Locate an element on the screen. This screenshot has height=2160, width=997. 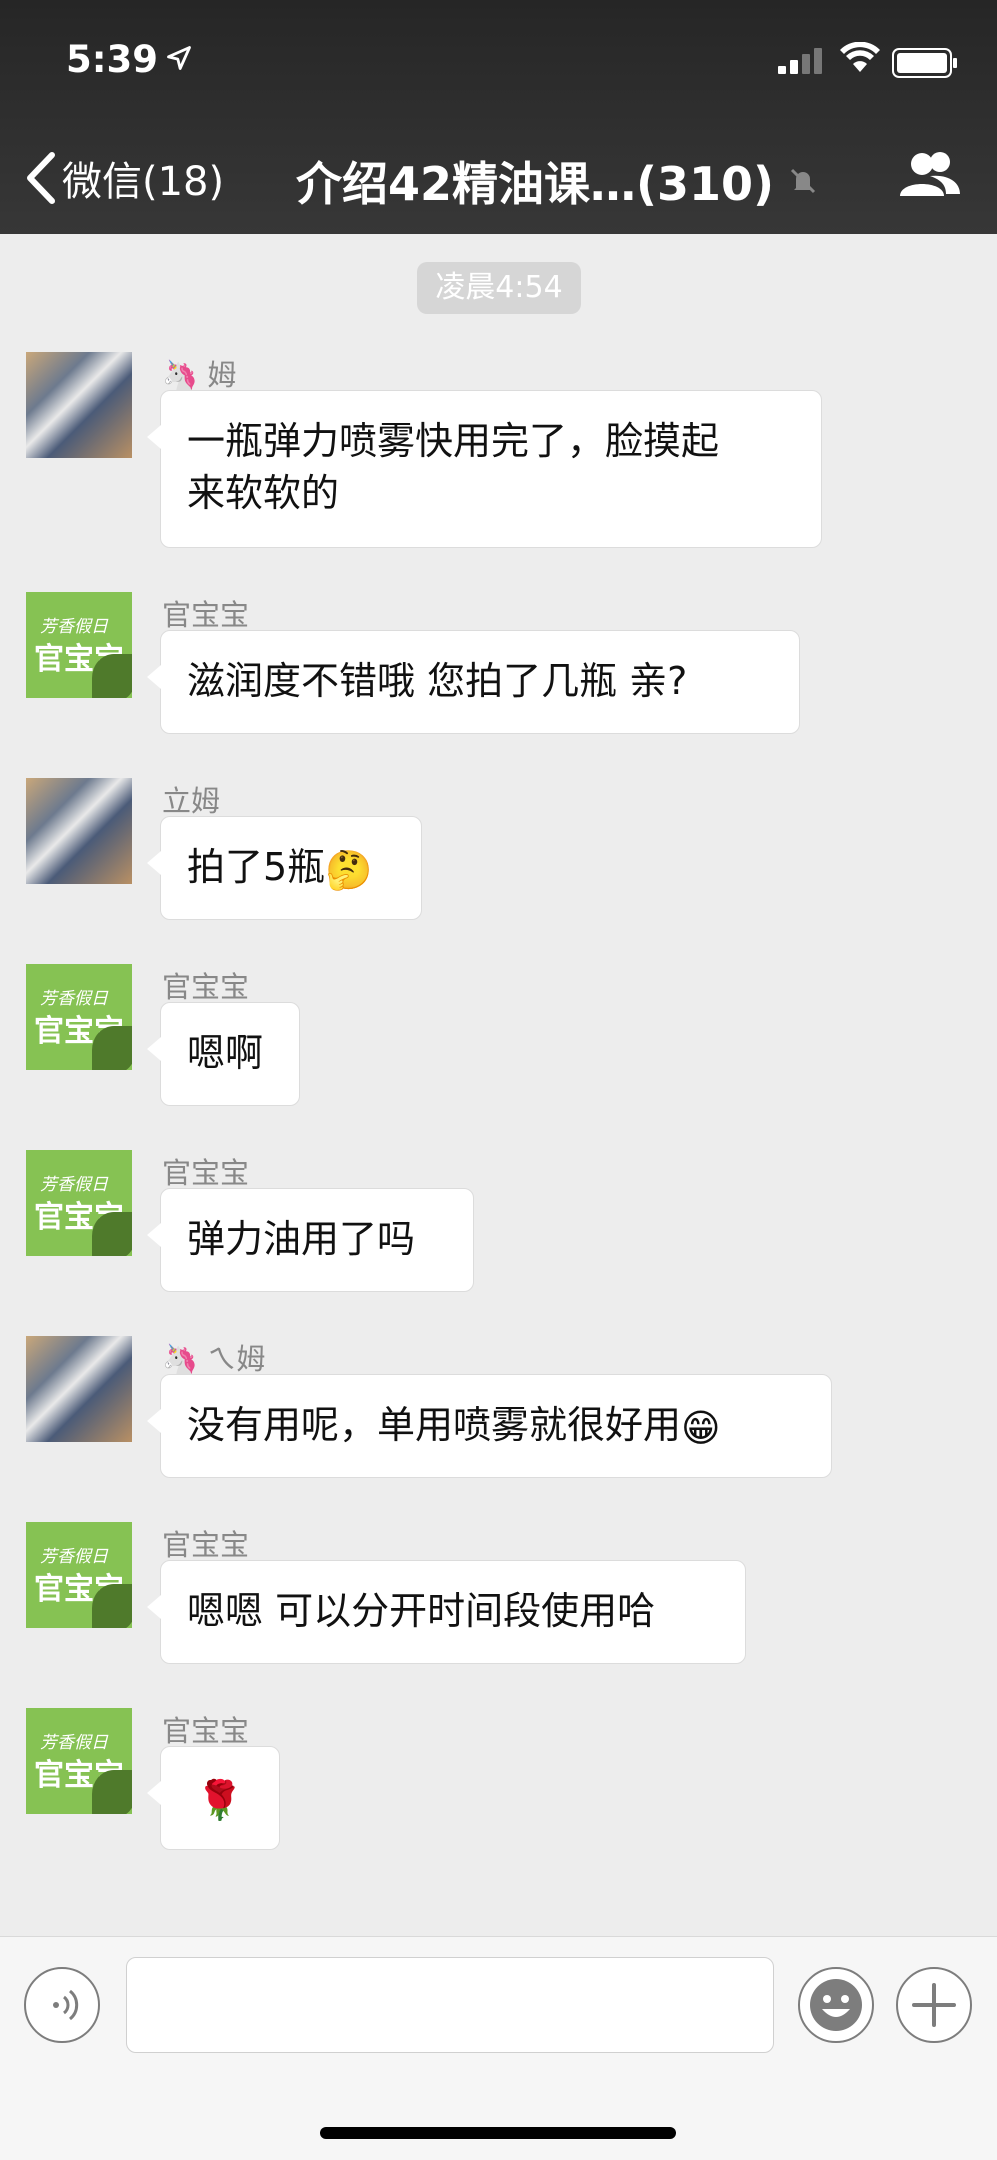
message-text: 弹力油用了吗 is located at coordinates (301, 1239).